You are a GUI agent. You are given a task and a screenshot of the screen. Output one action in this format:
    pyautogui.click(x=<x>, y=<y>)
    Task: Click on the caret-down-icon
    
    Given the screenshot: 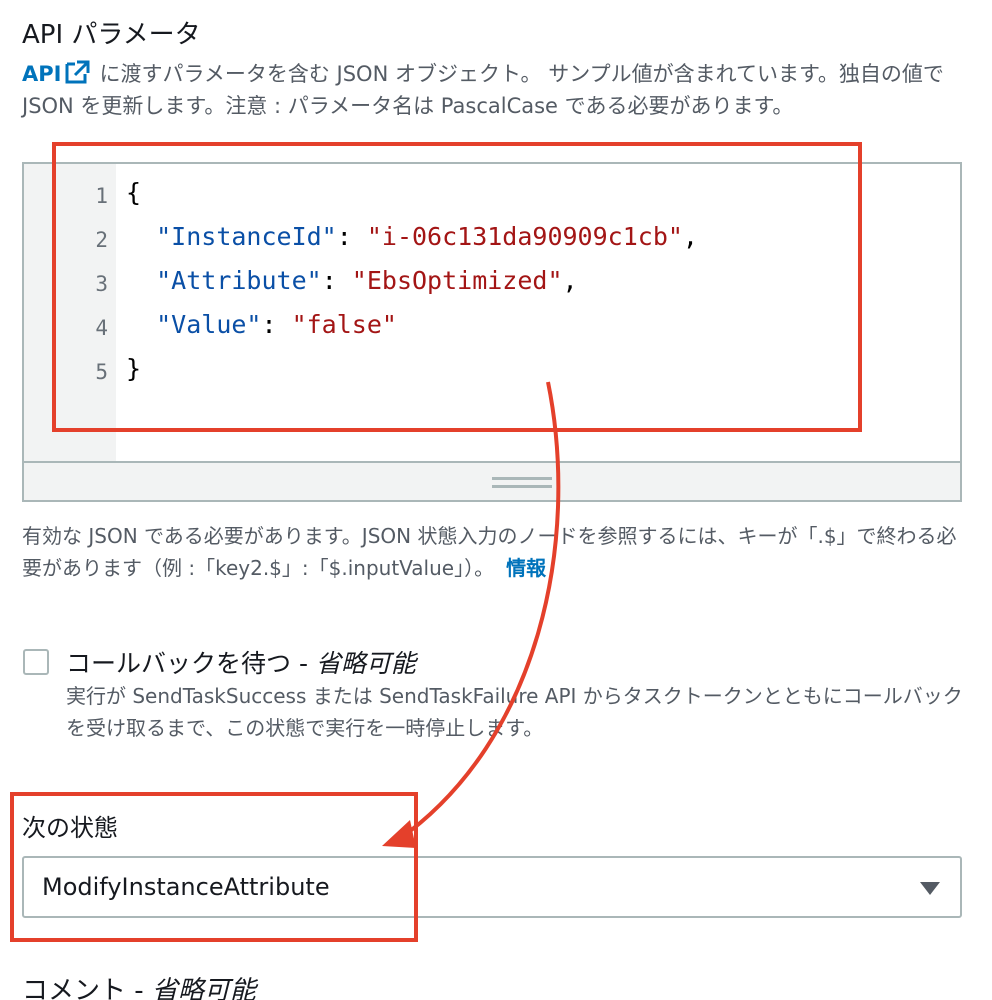 What is the action you would take?
    pyautogui.click(x=930, y=888)
    